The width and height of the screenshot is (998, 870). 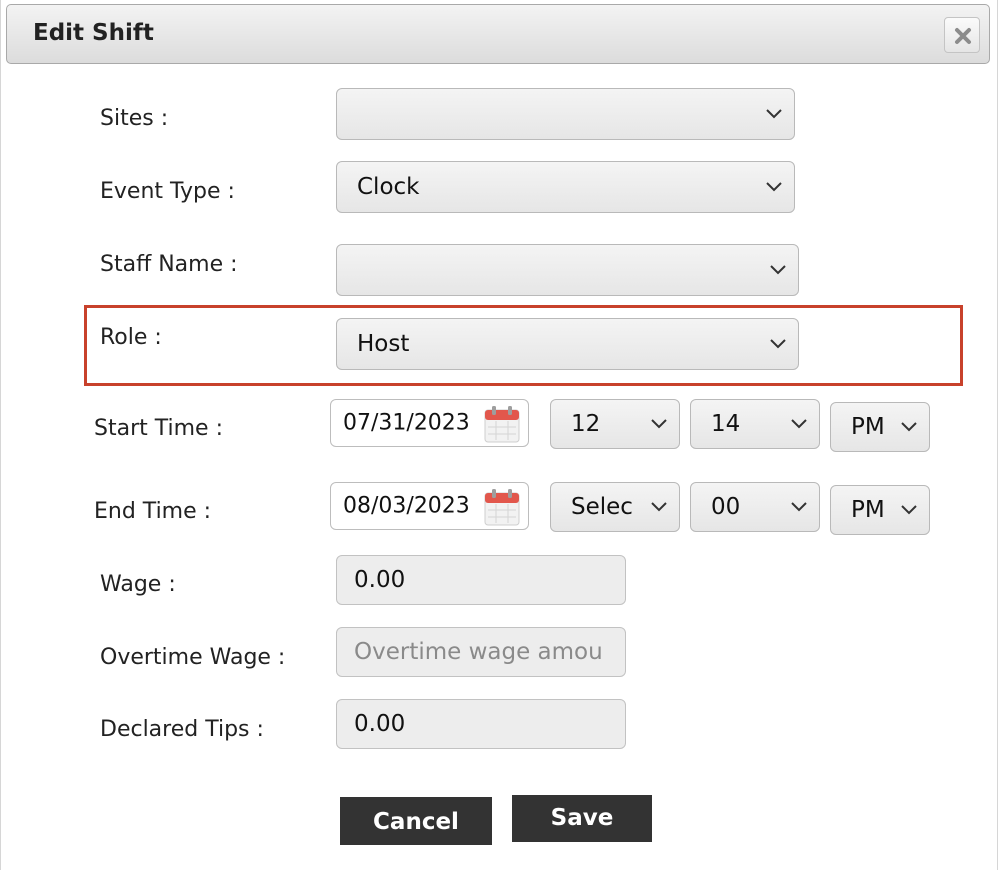 What do you see at coordinates (380, 724) in the screenshot?
I see `declared-tips-value: 0.00` at bounding box center [380, 724].